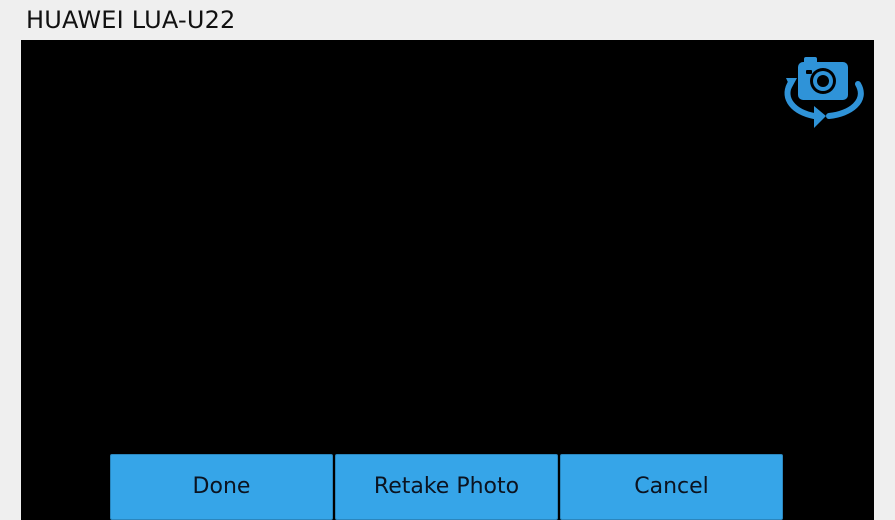 This screenshot has height=520, width=895. What do you see at coordinates (131, 20) in the screenshot?
I see `window-title: HUAWEI LUA-U22` at bounding box center [131, 20].